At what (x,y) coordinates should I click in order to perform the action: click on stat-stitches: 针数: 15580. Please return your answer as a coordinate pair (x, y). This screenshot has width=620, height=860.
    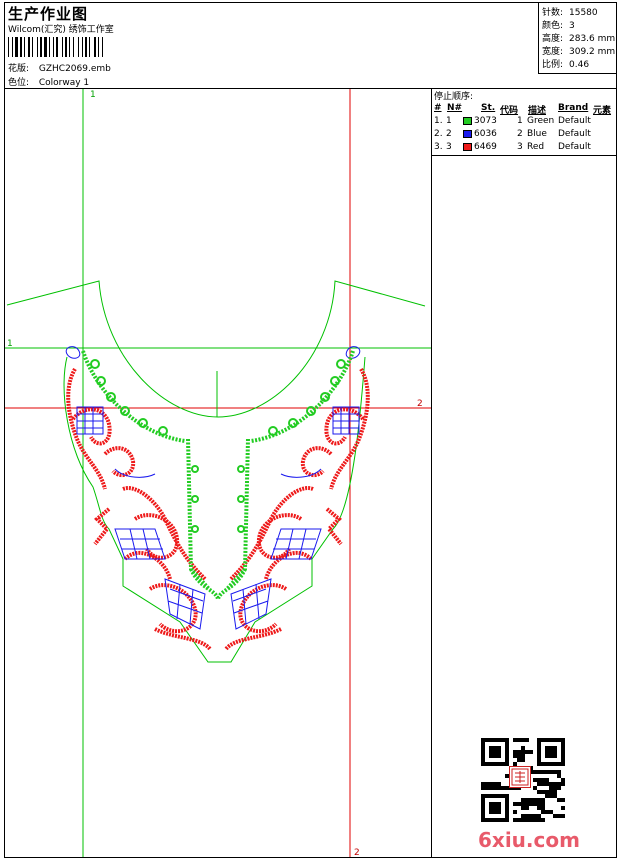
    Looking at the image, I should click on (570, 11).